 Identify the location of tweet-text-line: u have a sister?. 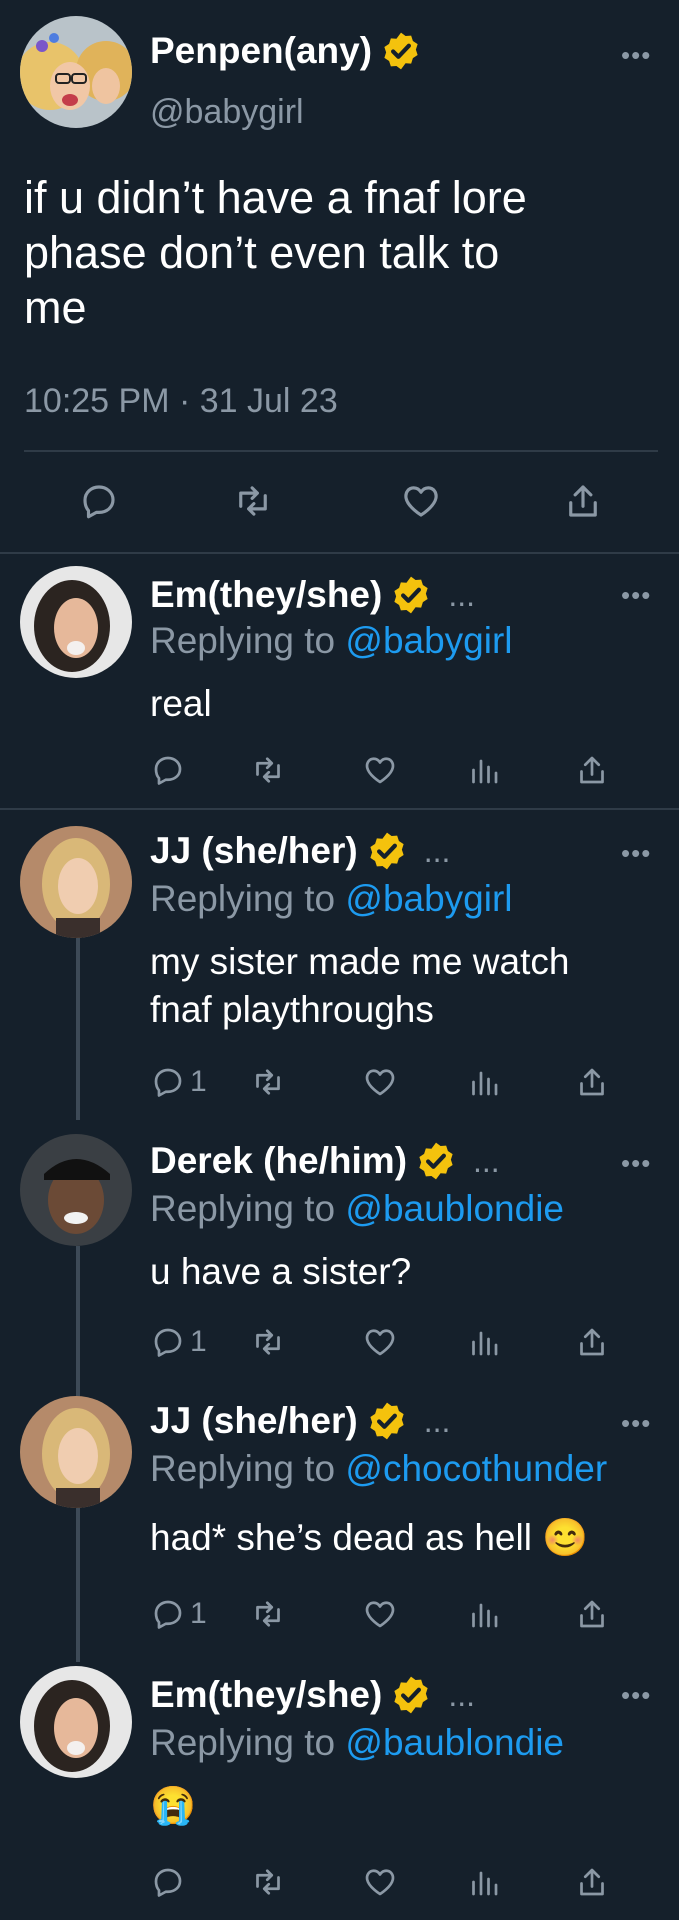
(281, 1271).